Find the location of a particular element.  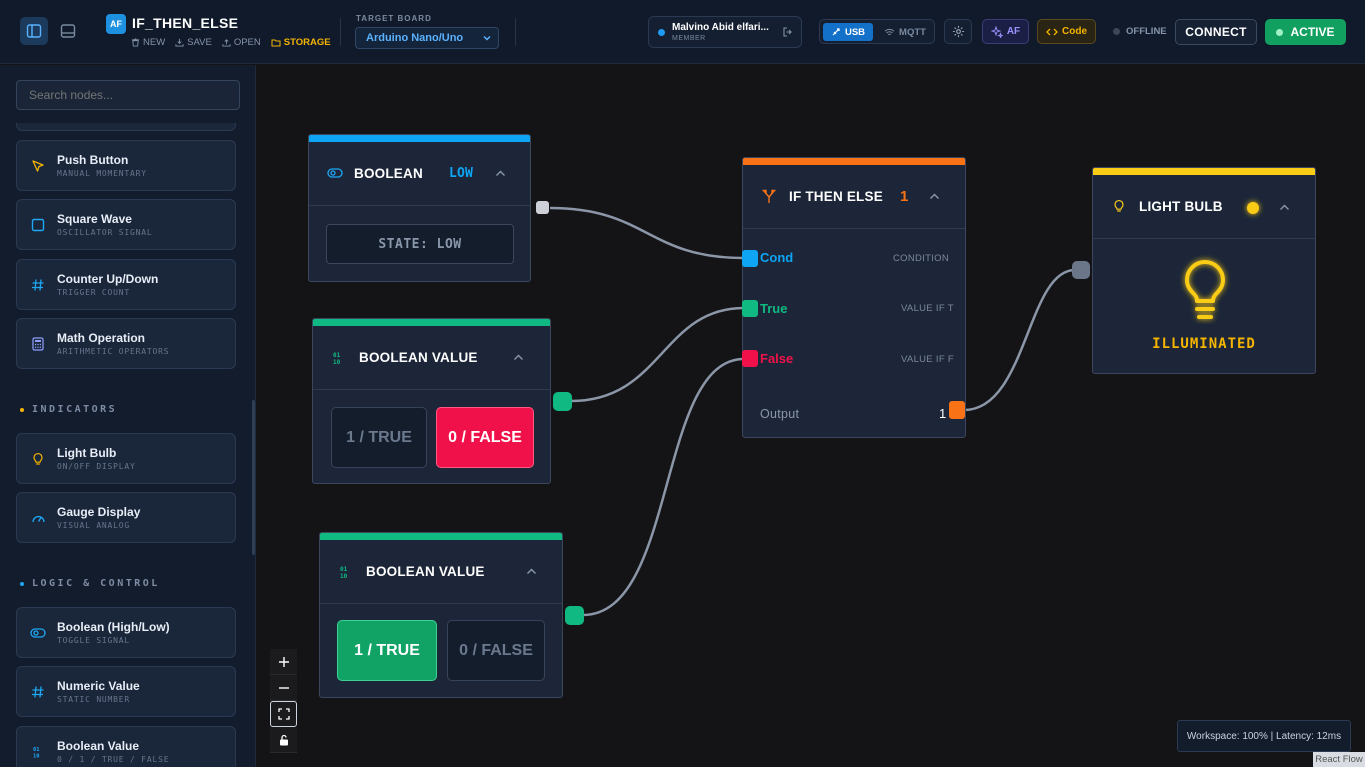

target-board-select: Arduino Nano/Uno is located at coordinates (427, 38).